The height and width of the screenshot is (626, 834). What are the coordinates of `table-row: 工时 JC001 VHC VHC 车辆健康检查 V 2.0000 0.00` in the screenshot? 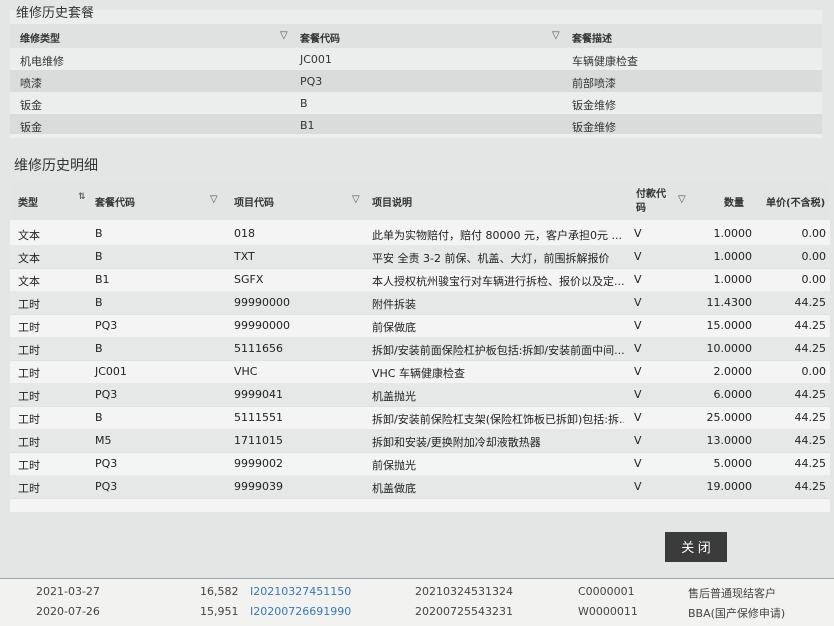 It's located at (420, 372).